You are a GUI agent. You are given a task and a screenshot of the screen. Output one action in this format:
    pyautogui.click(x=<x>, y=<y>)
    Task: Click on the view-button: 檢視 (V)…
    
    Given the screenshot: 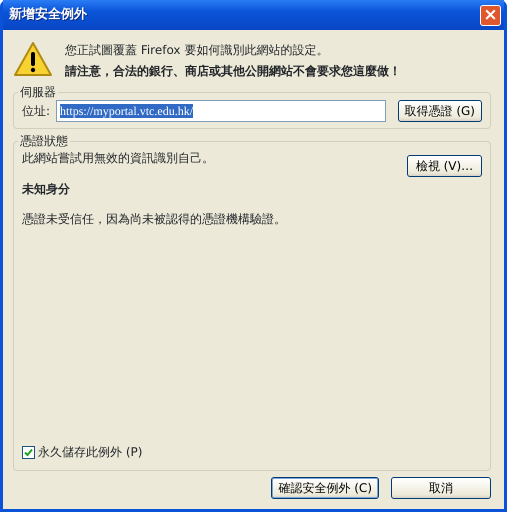 What is the action you would take?
    pyautogui.click(x=444, y=166)
    